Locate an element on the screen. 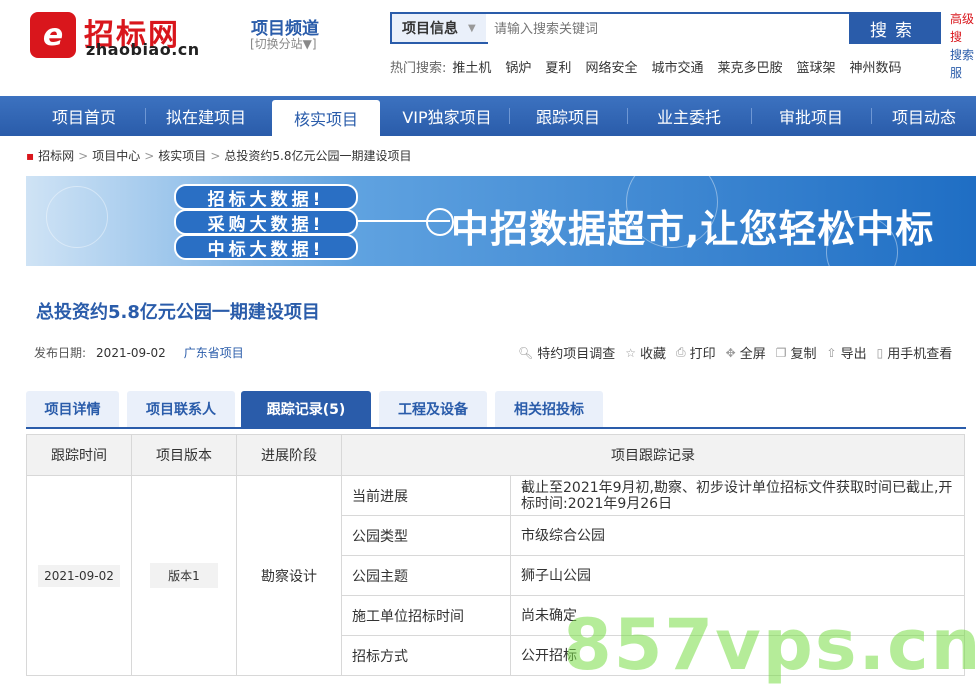 The width and height of the screenshot is (976, 690). hot-item: 夏利 is located at coordinates (558, 68).